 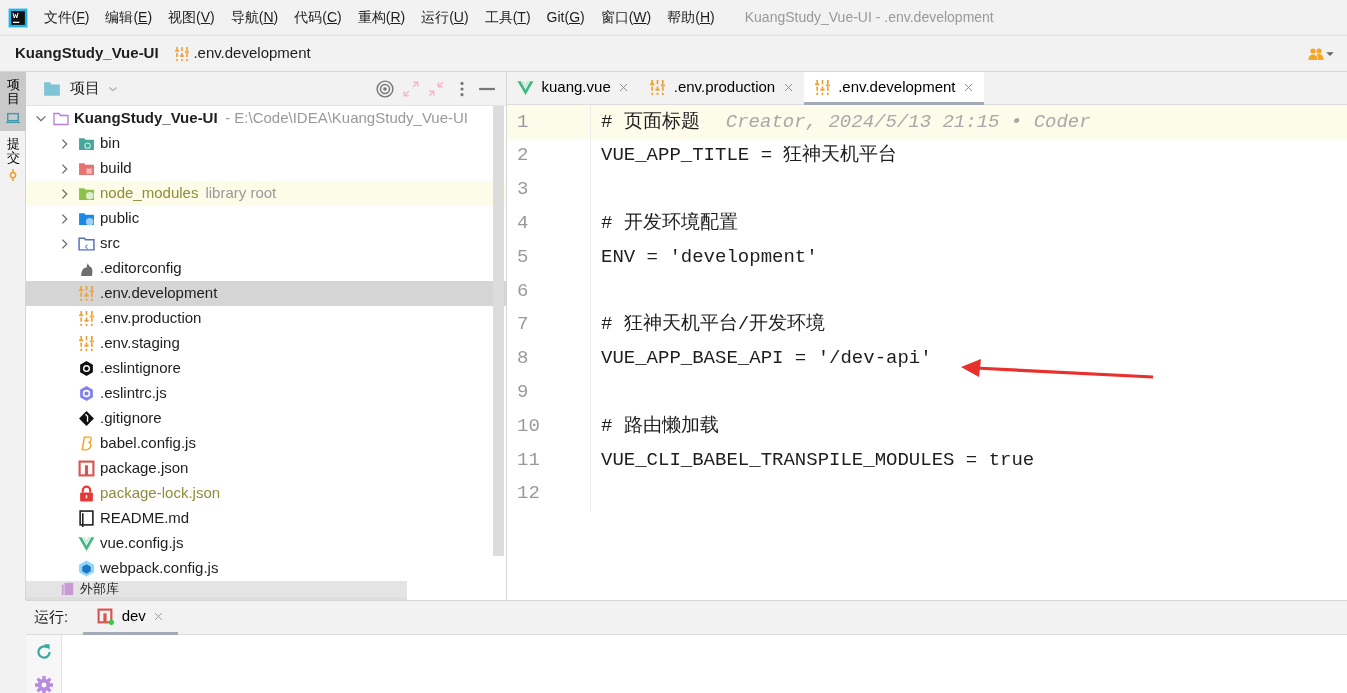 I want to click on line-number: 5, so click(x=523, y=257).